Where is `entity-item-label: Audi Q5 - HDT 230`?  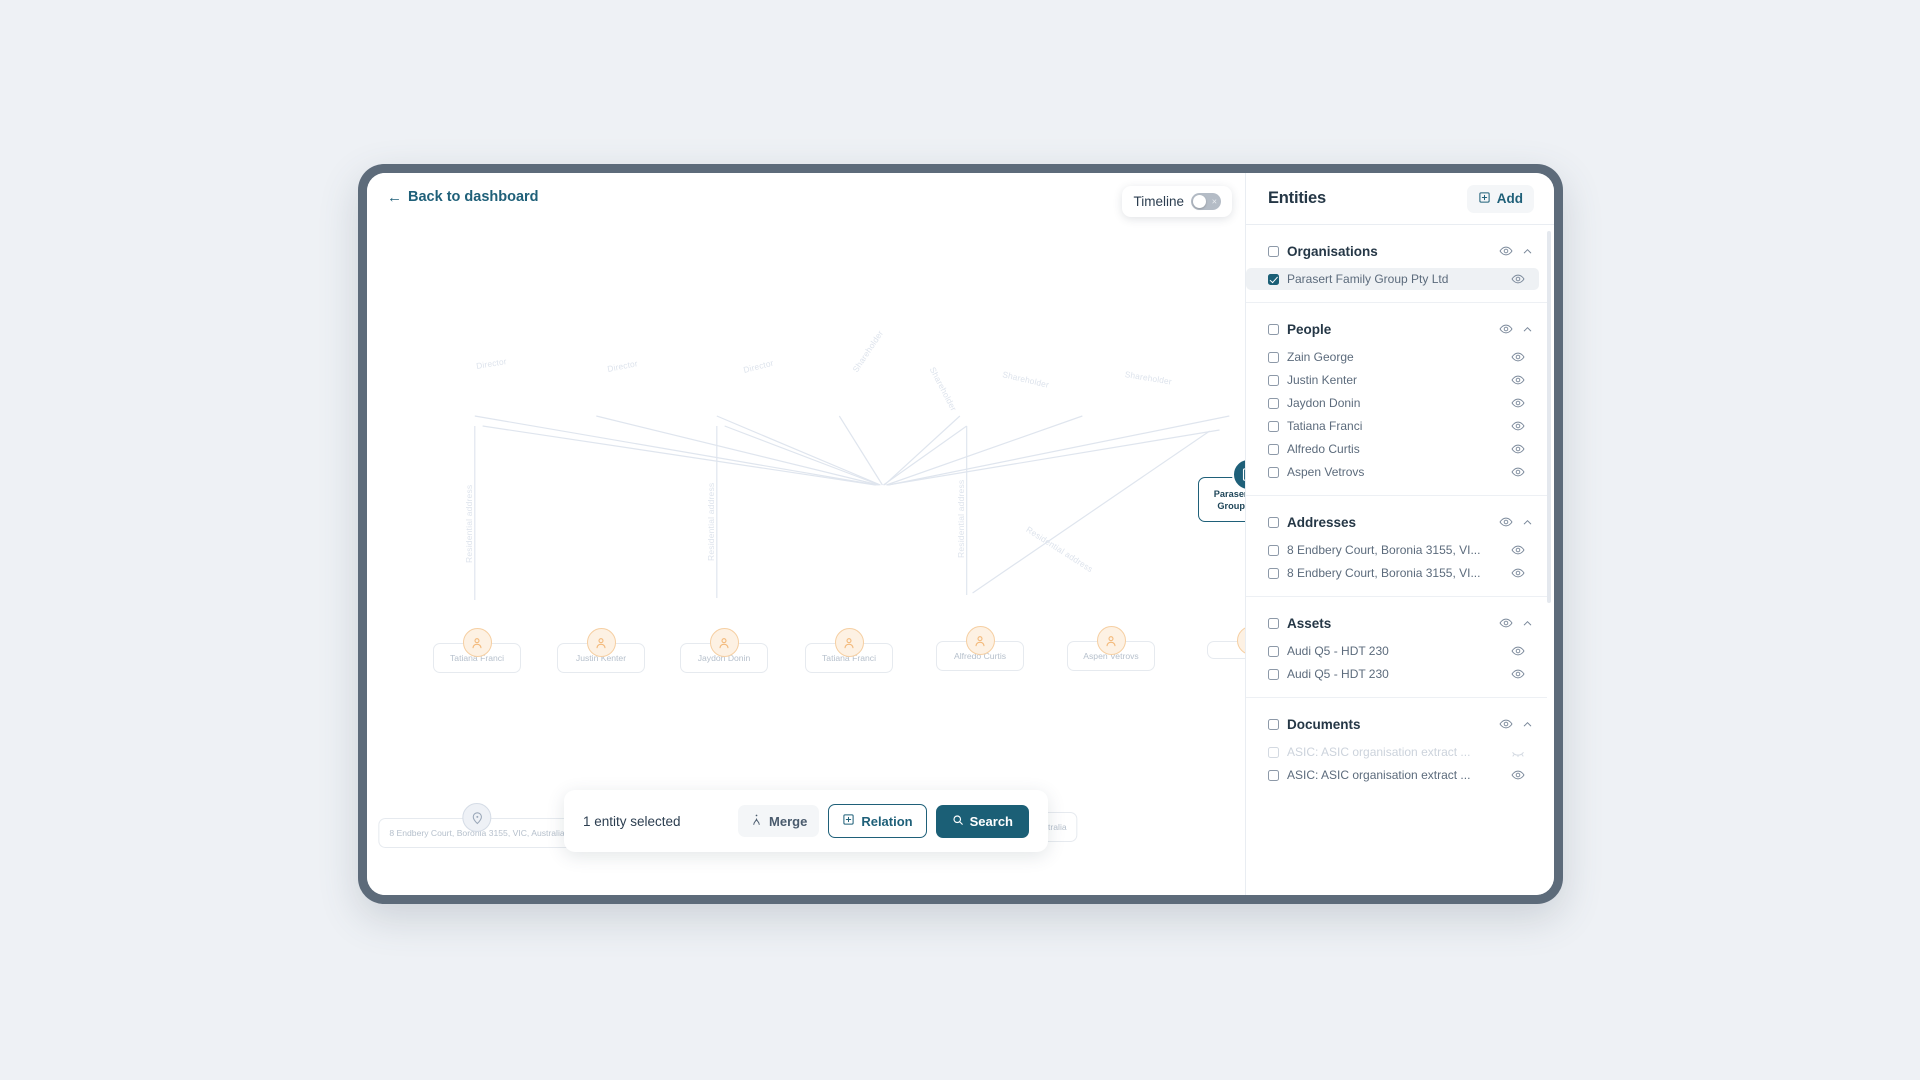
entity-item-label: Audi Q5 - HDT 230 is located at coordinates (1338, 651).